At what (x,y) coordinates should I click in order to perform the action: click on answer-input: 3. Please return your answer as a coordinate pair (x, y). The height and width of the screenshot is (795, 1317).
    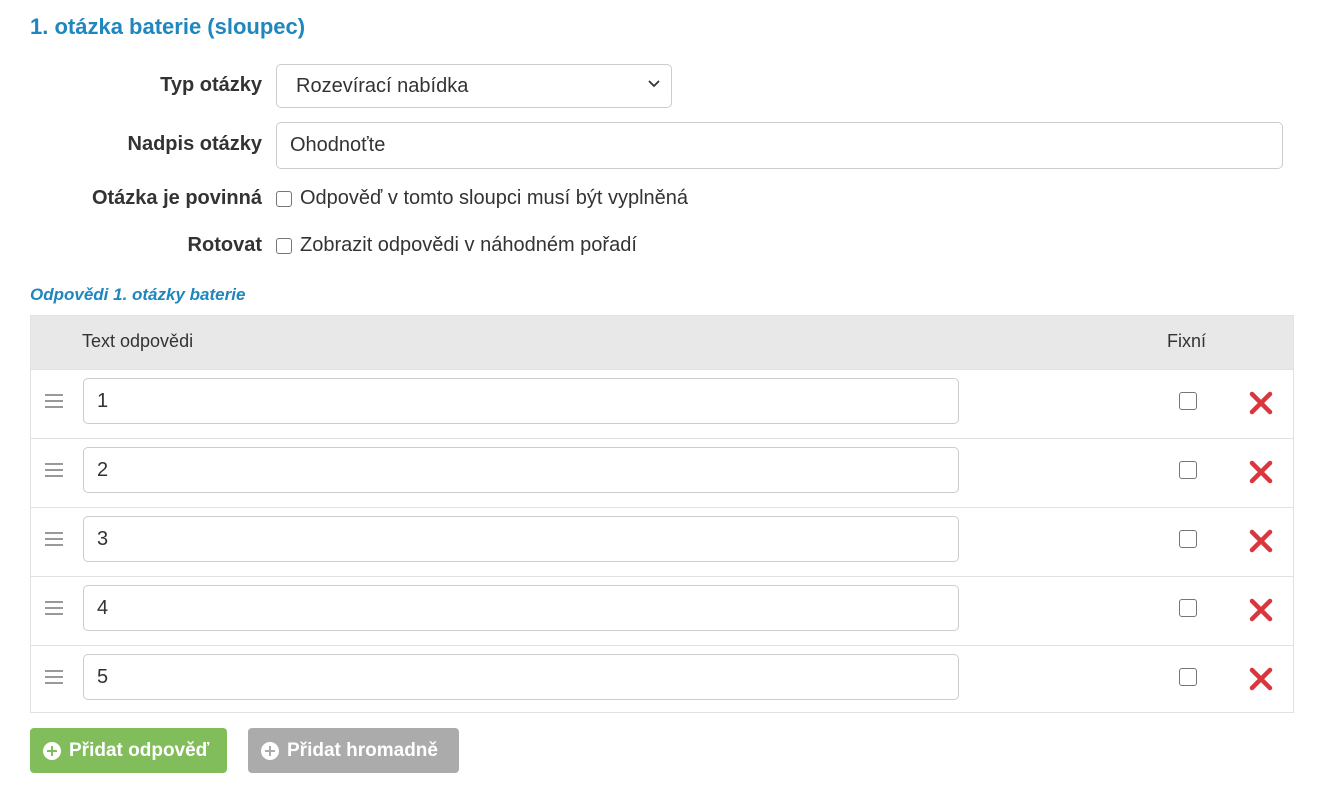
    Looking at the image, I should click on (521, 539).